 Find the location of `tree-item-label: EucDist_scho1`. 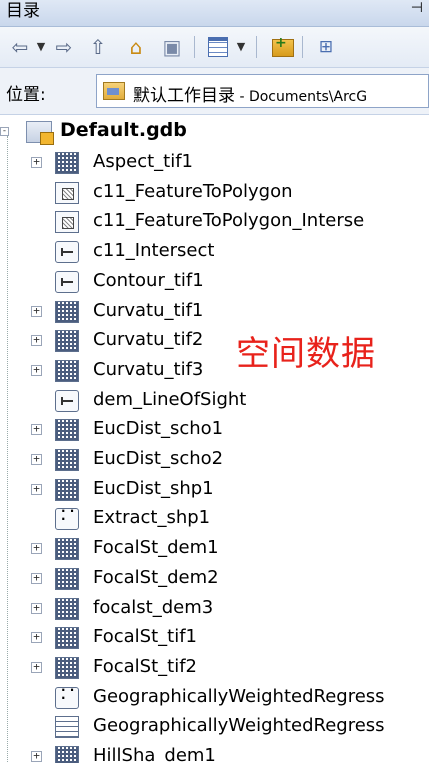

tree-item-label: EucDist_scho1 is located at coordinates (158, 429).